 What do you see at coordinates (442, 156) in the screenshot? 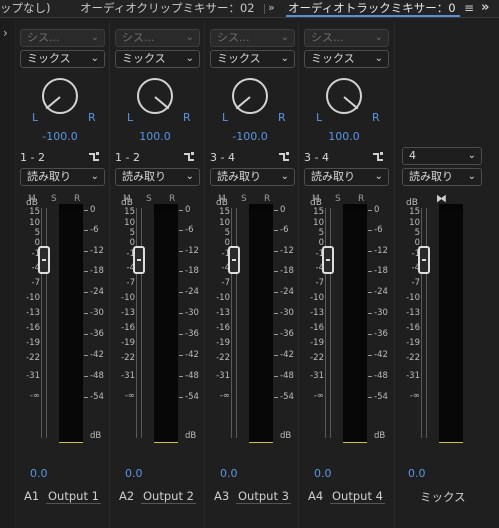
I see `master-channels-dropdown: 4 ⌄` at bounding box center [442, 156].